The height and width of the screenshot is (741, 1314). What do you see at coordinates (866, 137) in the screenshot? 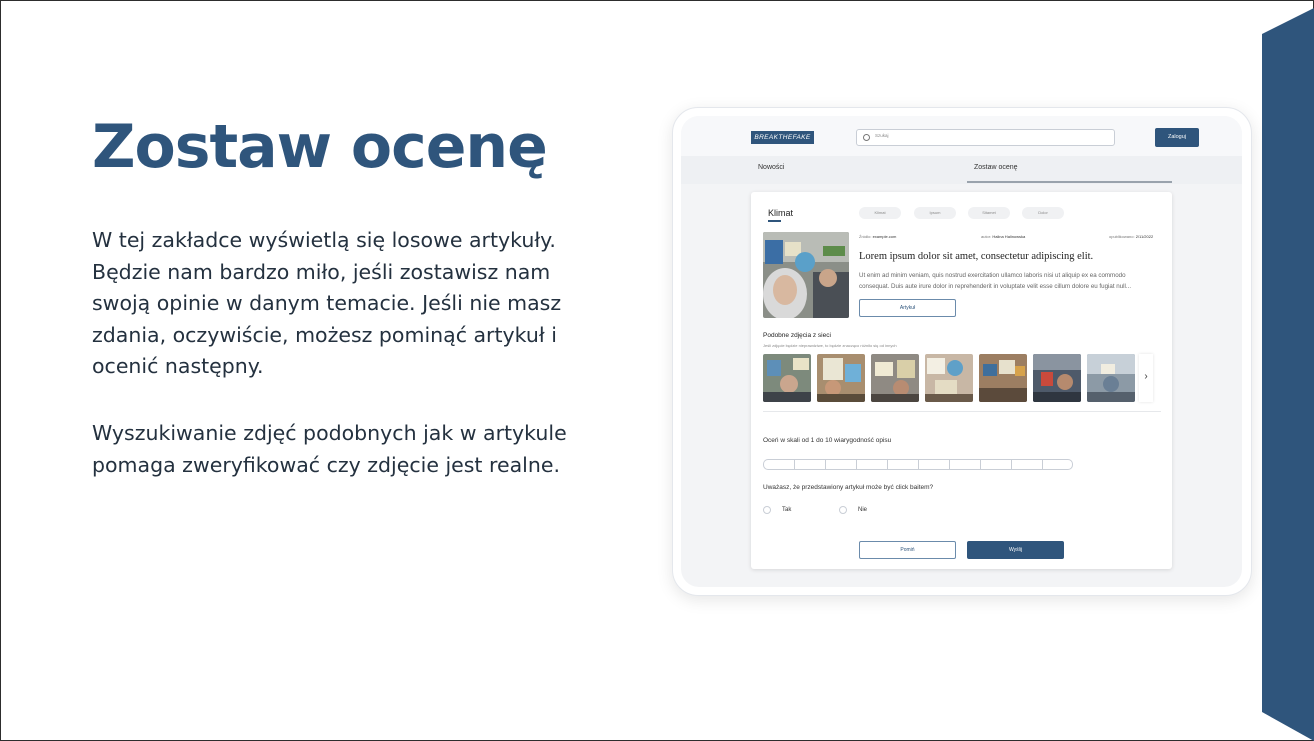
I see `search-icon` at bounding box center [866, 137].